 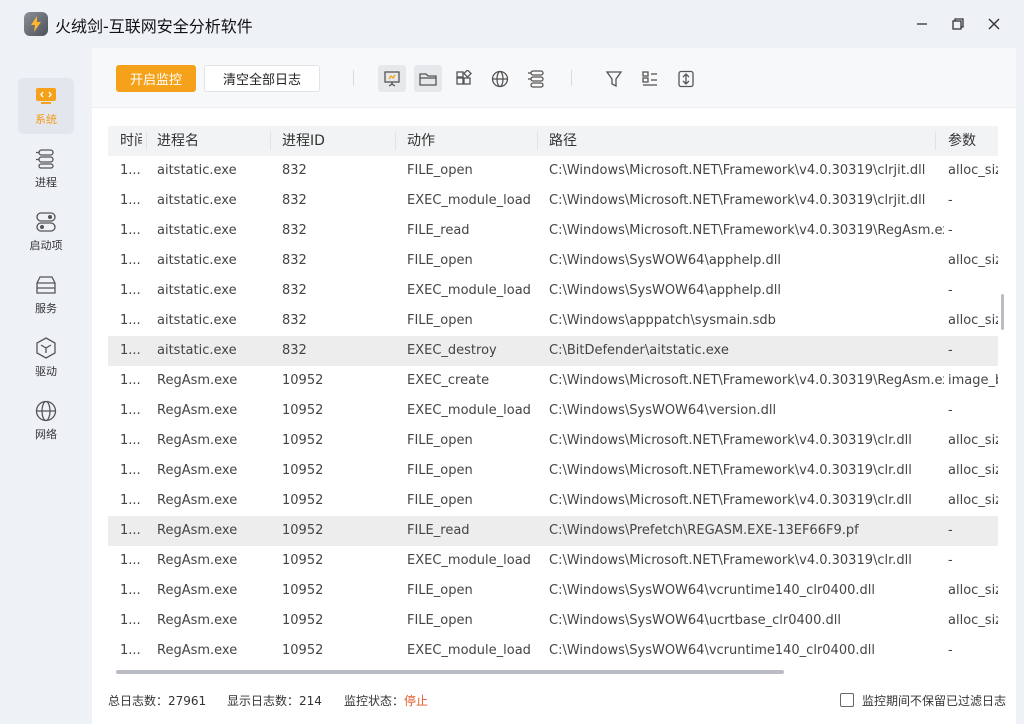 What do you see at coordinates (500, 78) in the screenshot?
I see `globe-icon` at bounding box center [500, 78].